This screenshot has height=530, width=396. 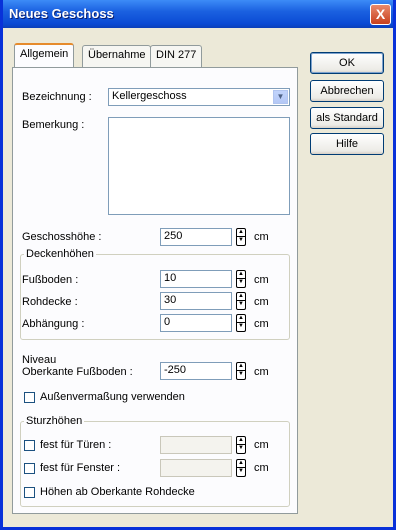 I want to click on fussboden-spinner: ▲ ▼, so click(x=241, y=279).